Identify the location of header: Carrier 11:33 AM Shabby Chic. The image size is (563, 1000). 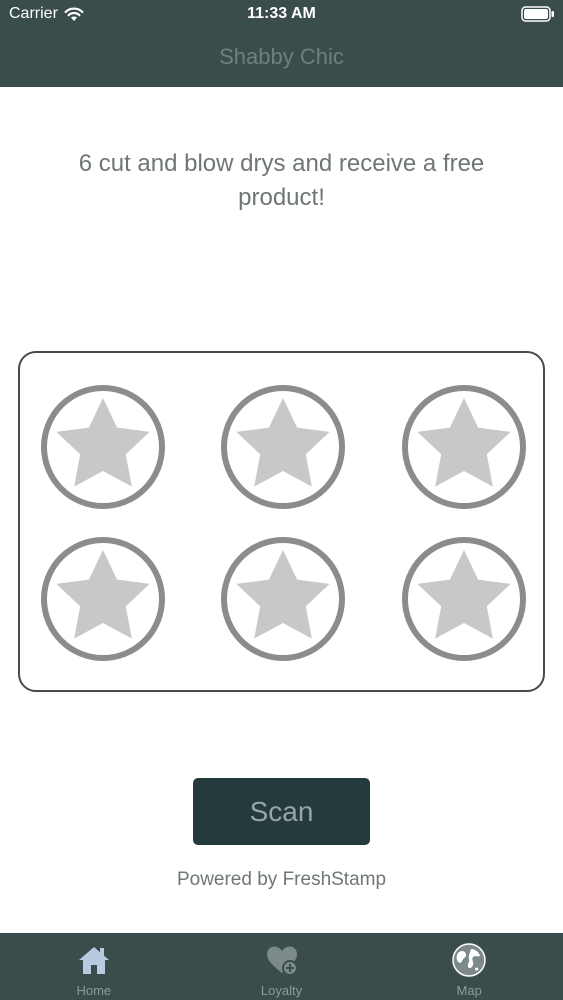
(281, 43).